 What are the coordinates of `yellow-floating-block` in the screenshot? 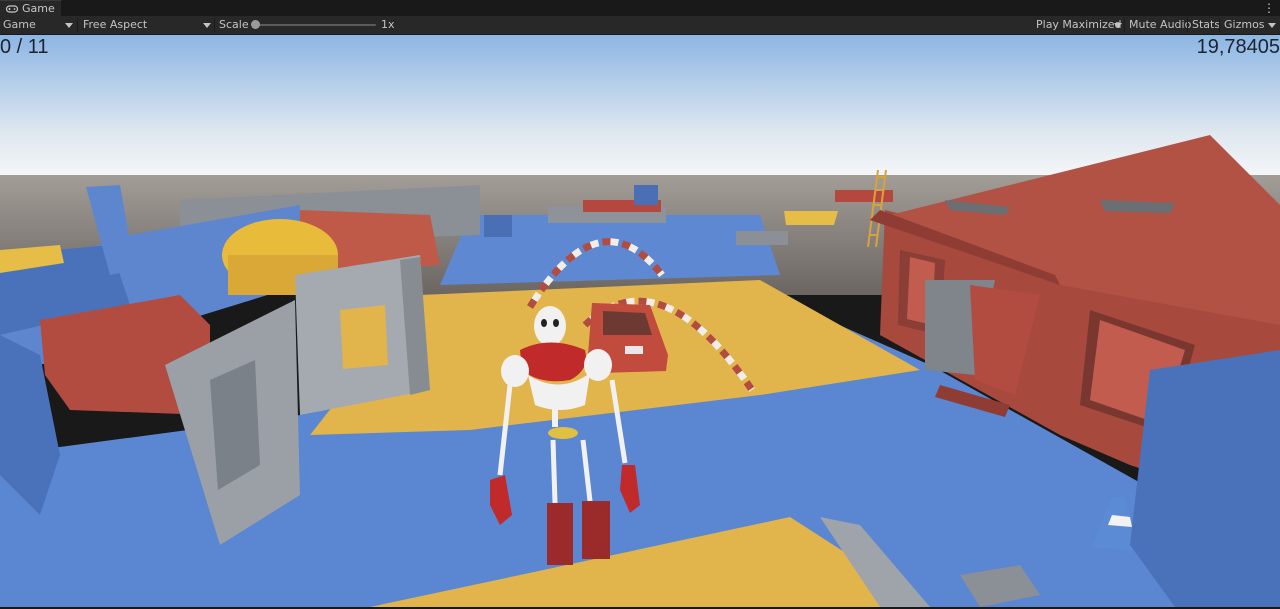 It's located at (811, 218).